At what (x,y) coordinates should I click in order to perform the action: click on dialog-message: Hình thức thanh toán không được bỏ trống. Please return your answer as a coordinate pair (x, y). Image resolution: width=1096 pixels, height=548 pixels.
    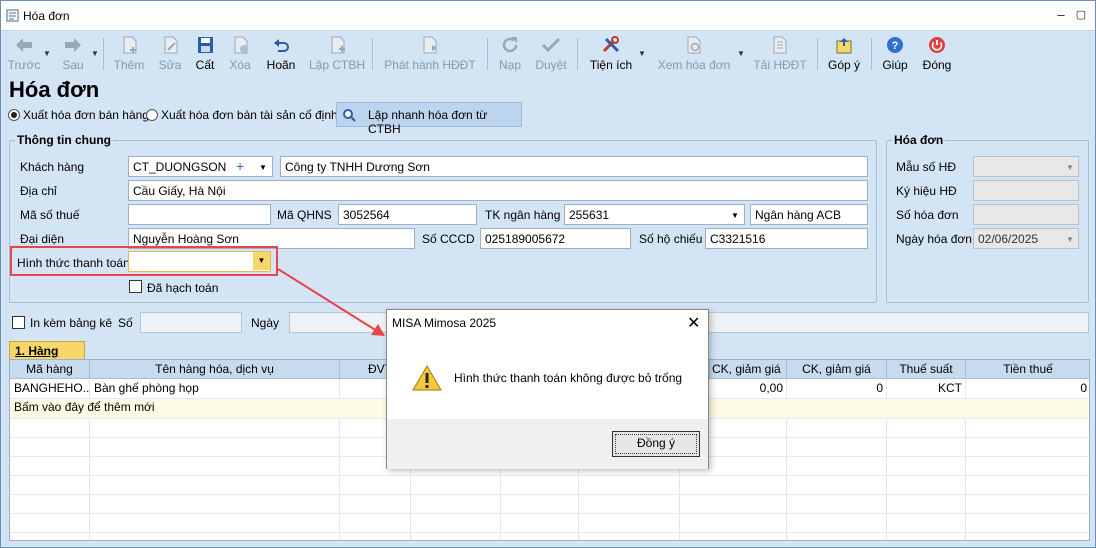
    Looking at the image, I should click on (568, 378).